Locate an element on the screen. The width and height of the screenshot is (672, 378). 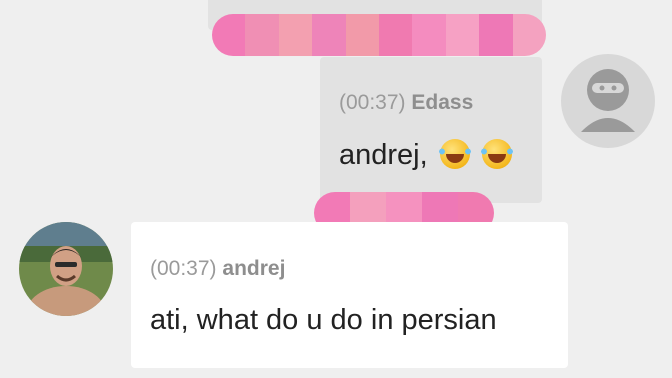
message-text-content: andrej, is located at coordinates (383, 155).